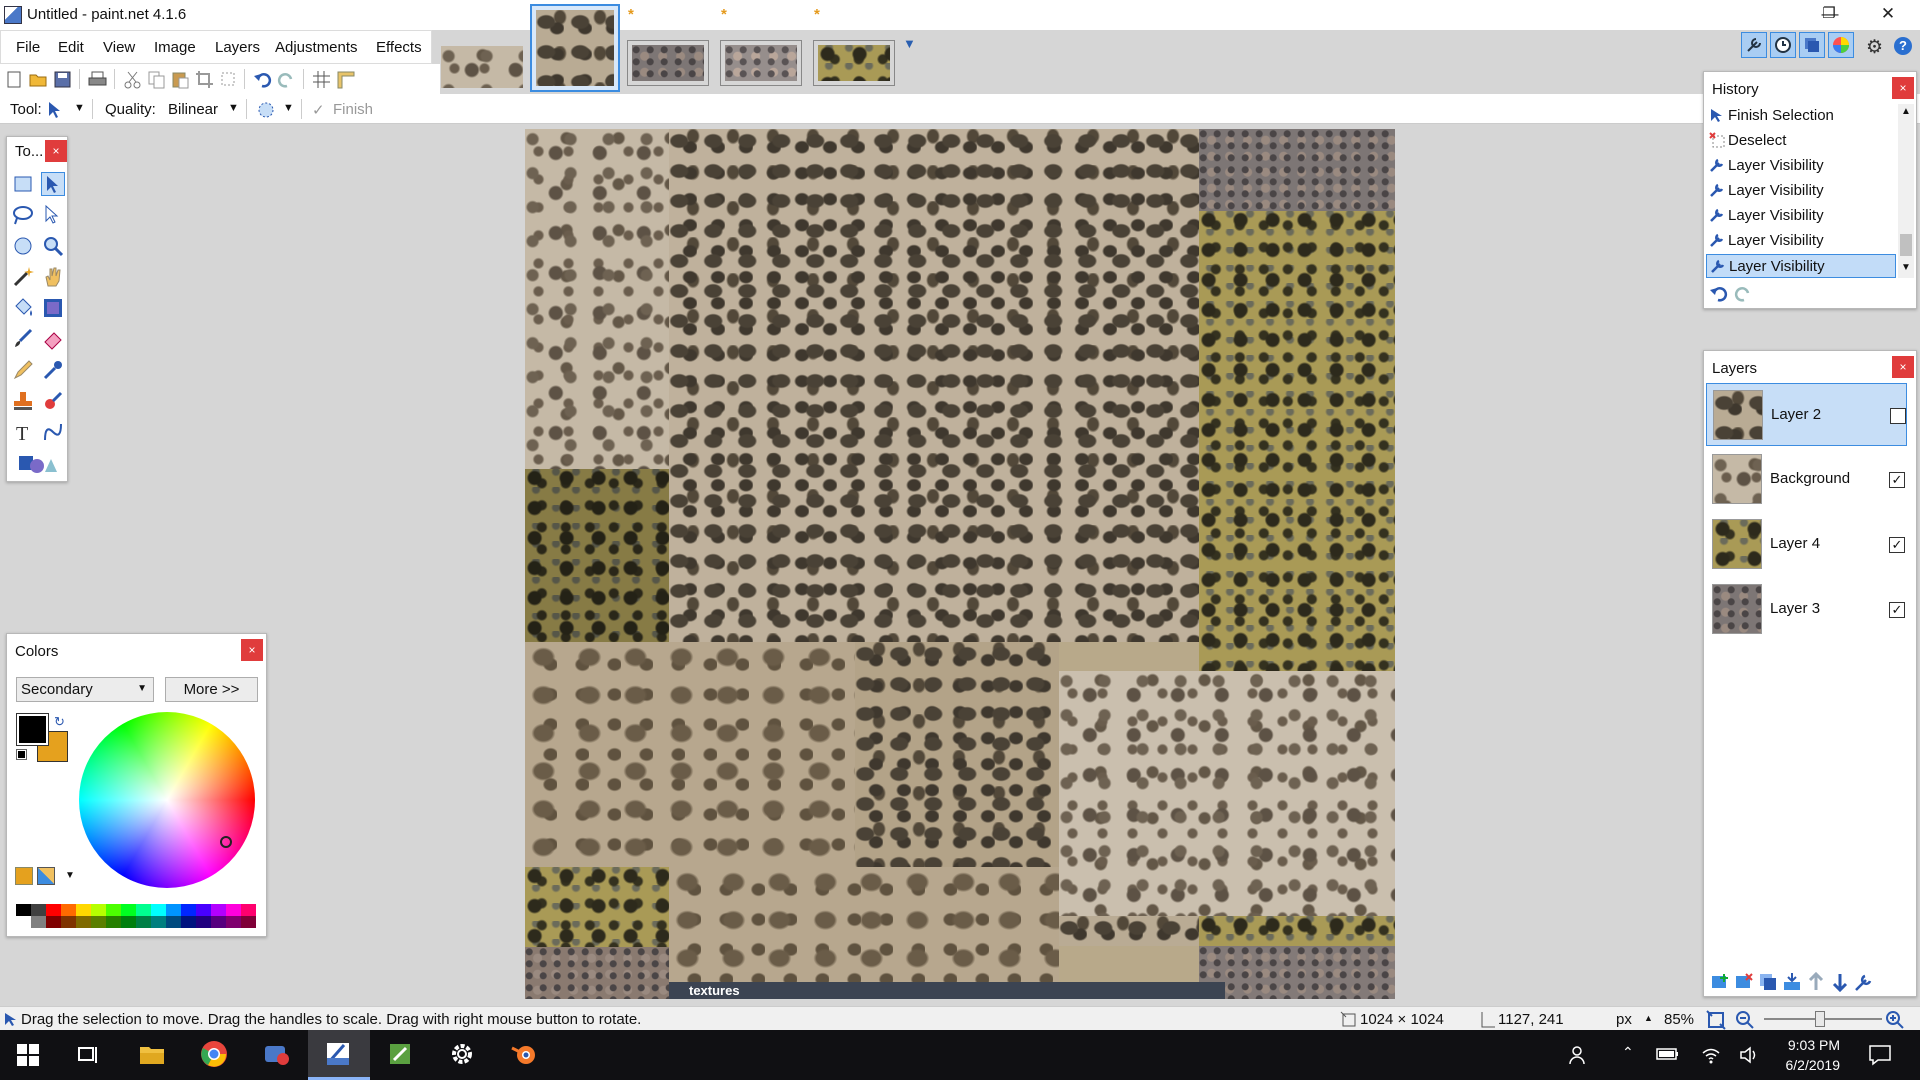 This screenshot has width=1920, height=1080. I want to click on layer-row-background: Background ✓, so click(1806, 479).